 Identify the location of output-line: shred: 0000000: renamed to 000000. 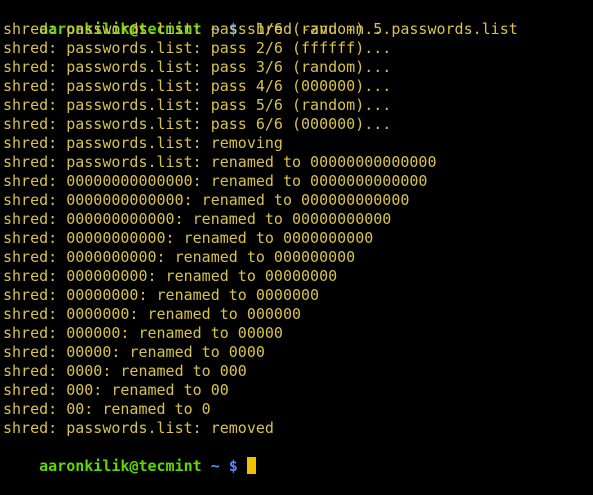
(152, 314).